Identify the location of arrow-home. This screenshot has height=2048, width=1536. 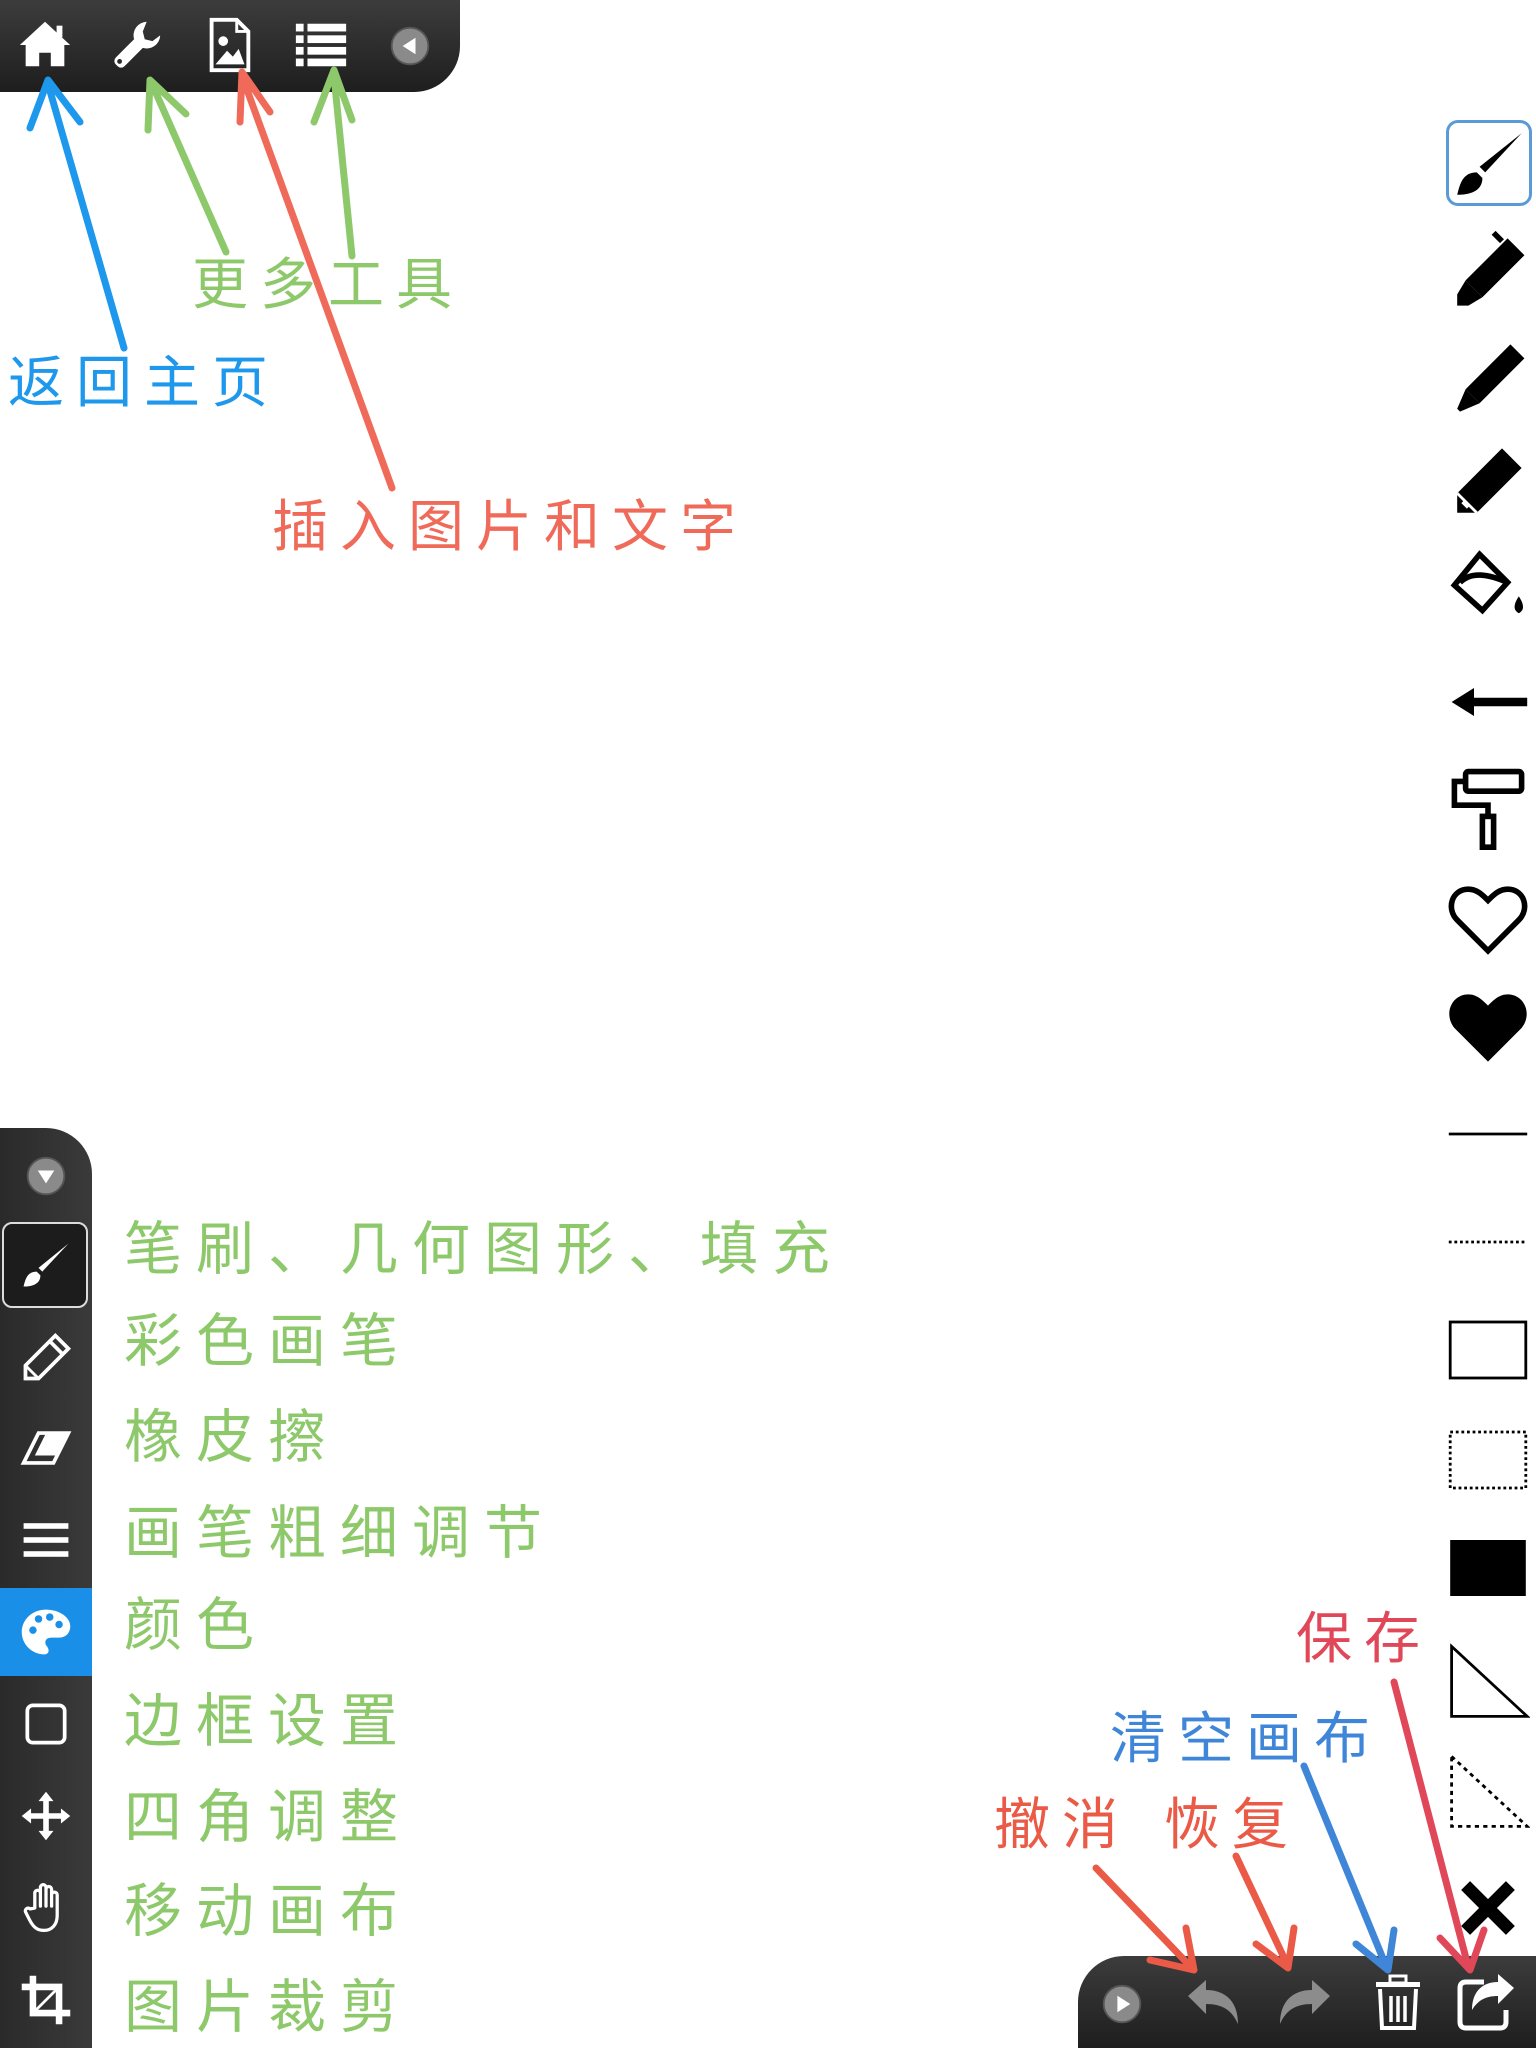
(77, 214).